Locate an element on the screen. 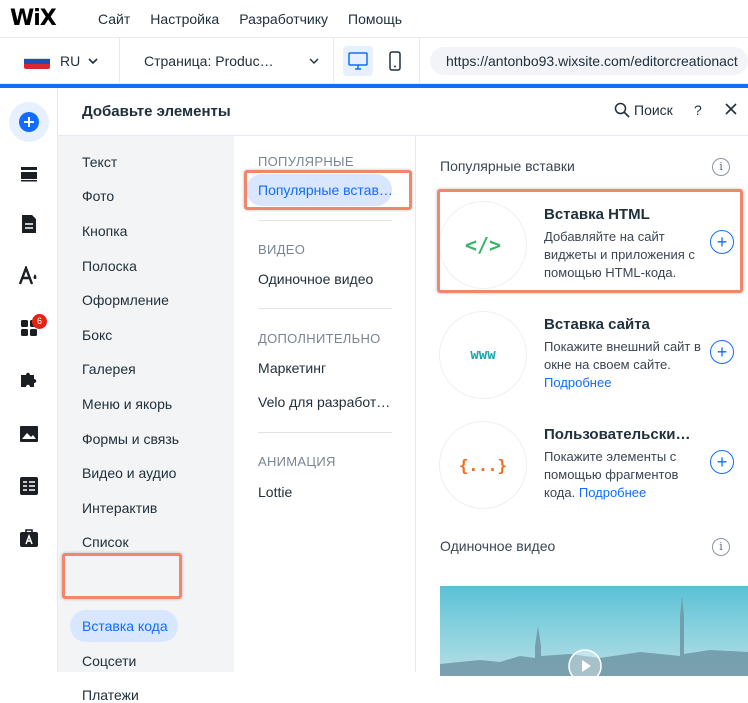 The width and height of the screenshot is (748, 703). portfolio-button is located at coordinates (29, 538).